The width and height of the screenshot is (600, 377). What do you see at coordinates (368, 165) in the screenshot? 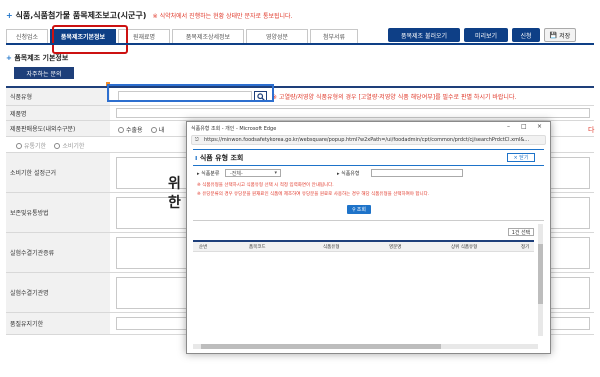
I see `popup-divider` at bounding box center [368, 165].